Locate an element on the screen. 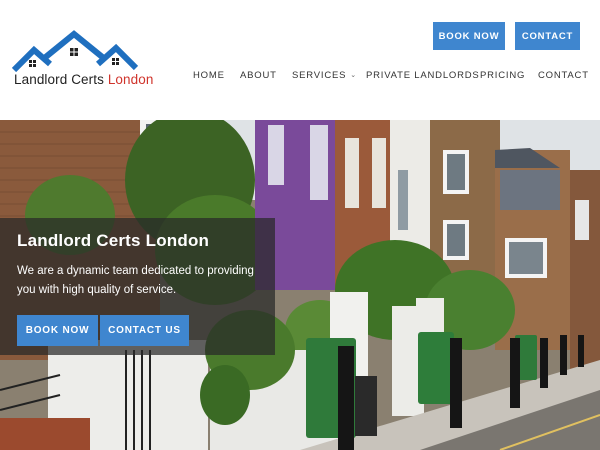  nav-private-landlords: PRIVATE LANDLORDS is located at coordinates (423, 75).